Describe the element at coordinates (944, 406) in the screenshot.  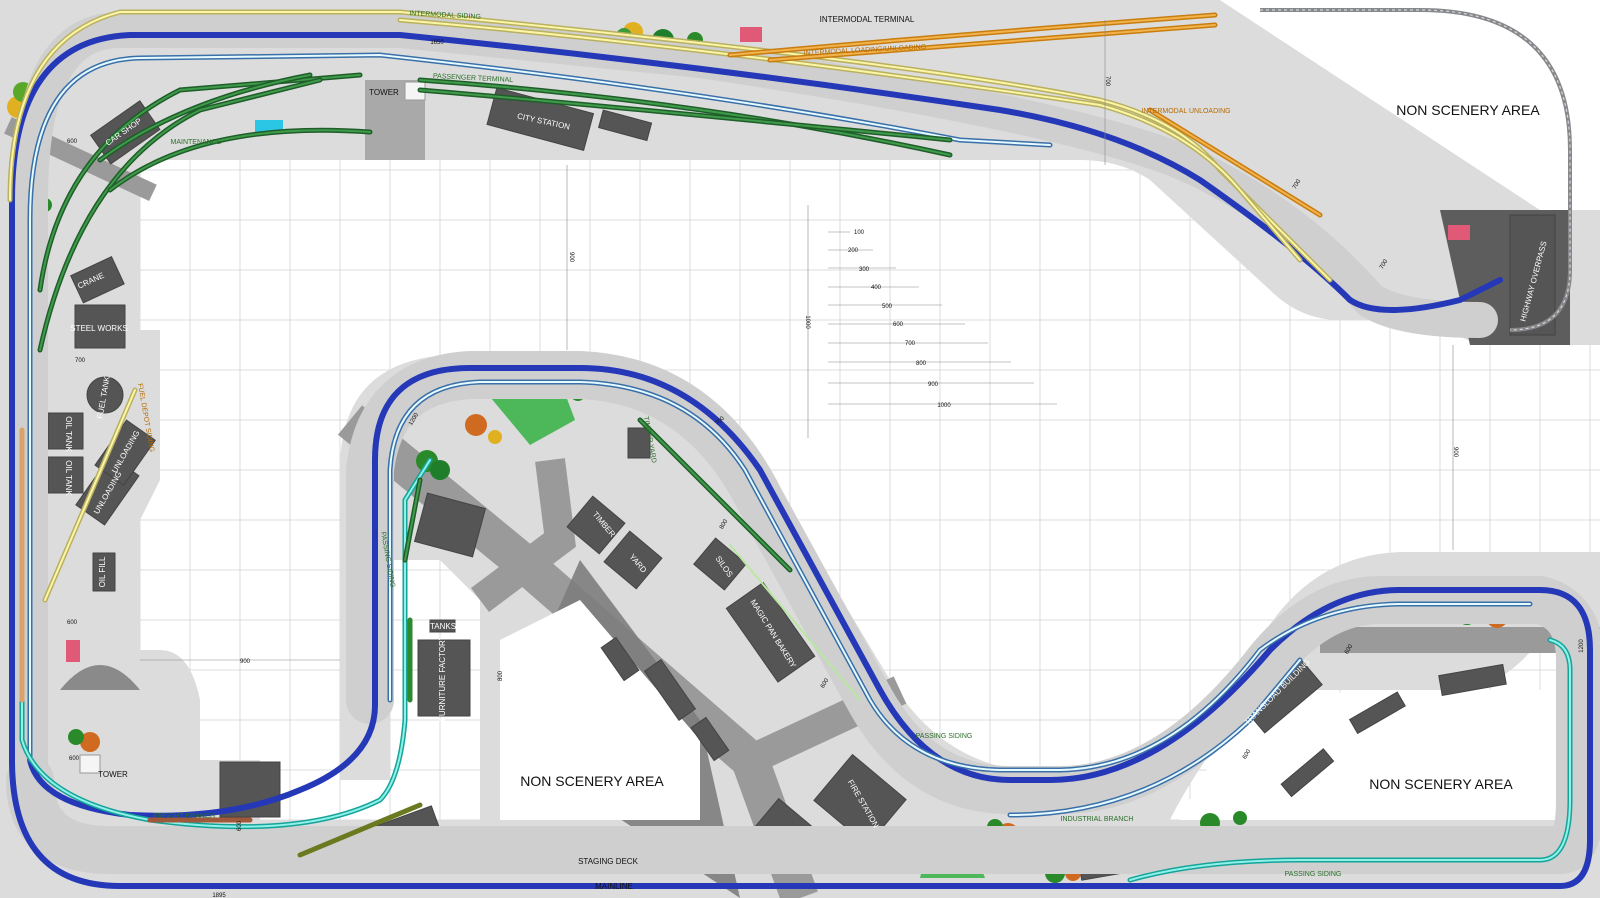
I see `scale-tick-1000: 1000` at that location.